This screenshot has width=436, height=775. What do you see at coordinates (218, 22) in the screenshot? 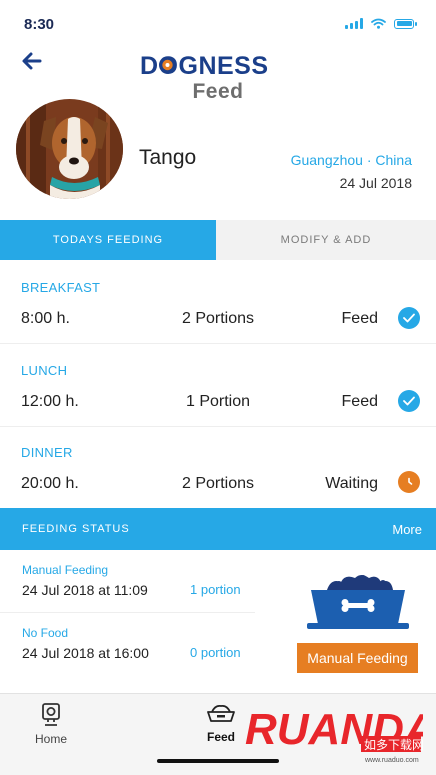
I see `status-bar: 8:30` at bounding box center [218, 22].